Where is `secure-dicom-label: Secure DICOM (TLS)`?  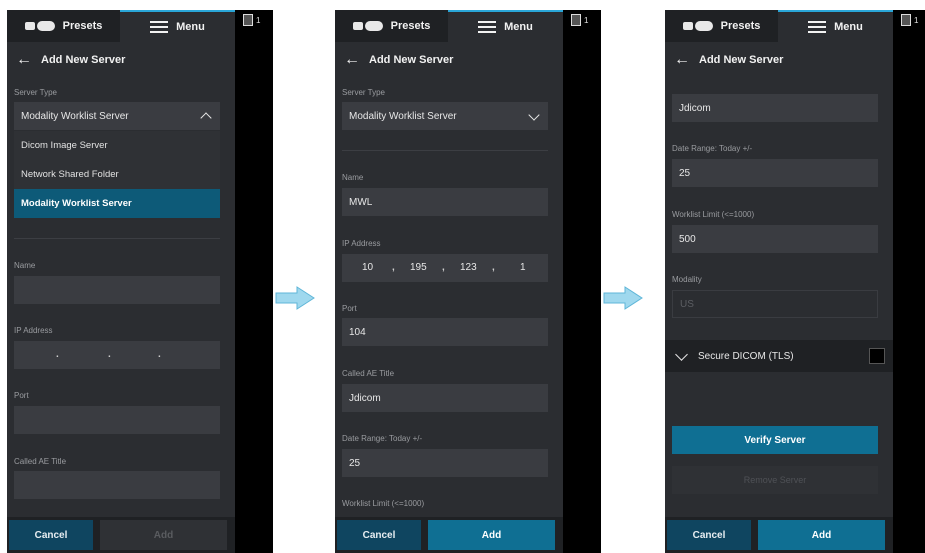 secure-dicom-label: Secure DICOM (TLS) is located at coordinates (746, 356).